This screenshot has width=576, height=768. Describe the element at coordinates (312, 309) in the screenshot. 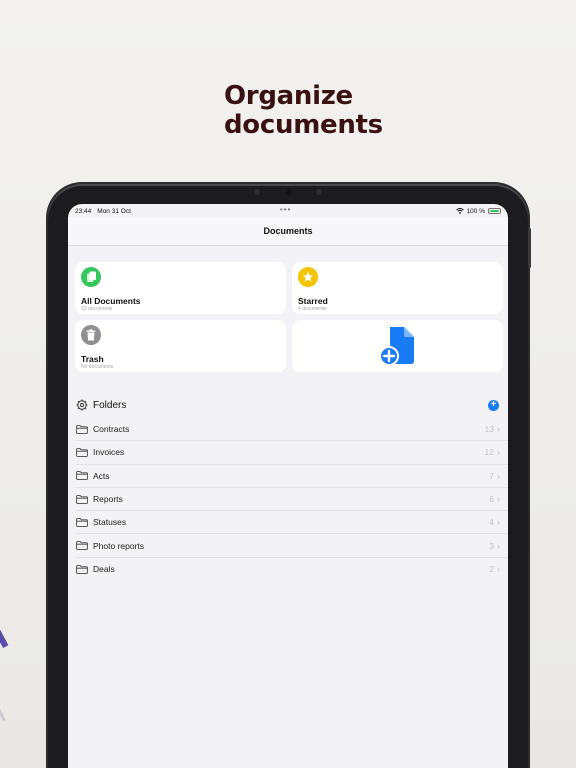

I see `card-subtitle: 4 documents` at that location.